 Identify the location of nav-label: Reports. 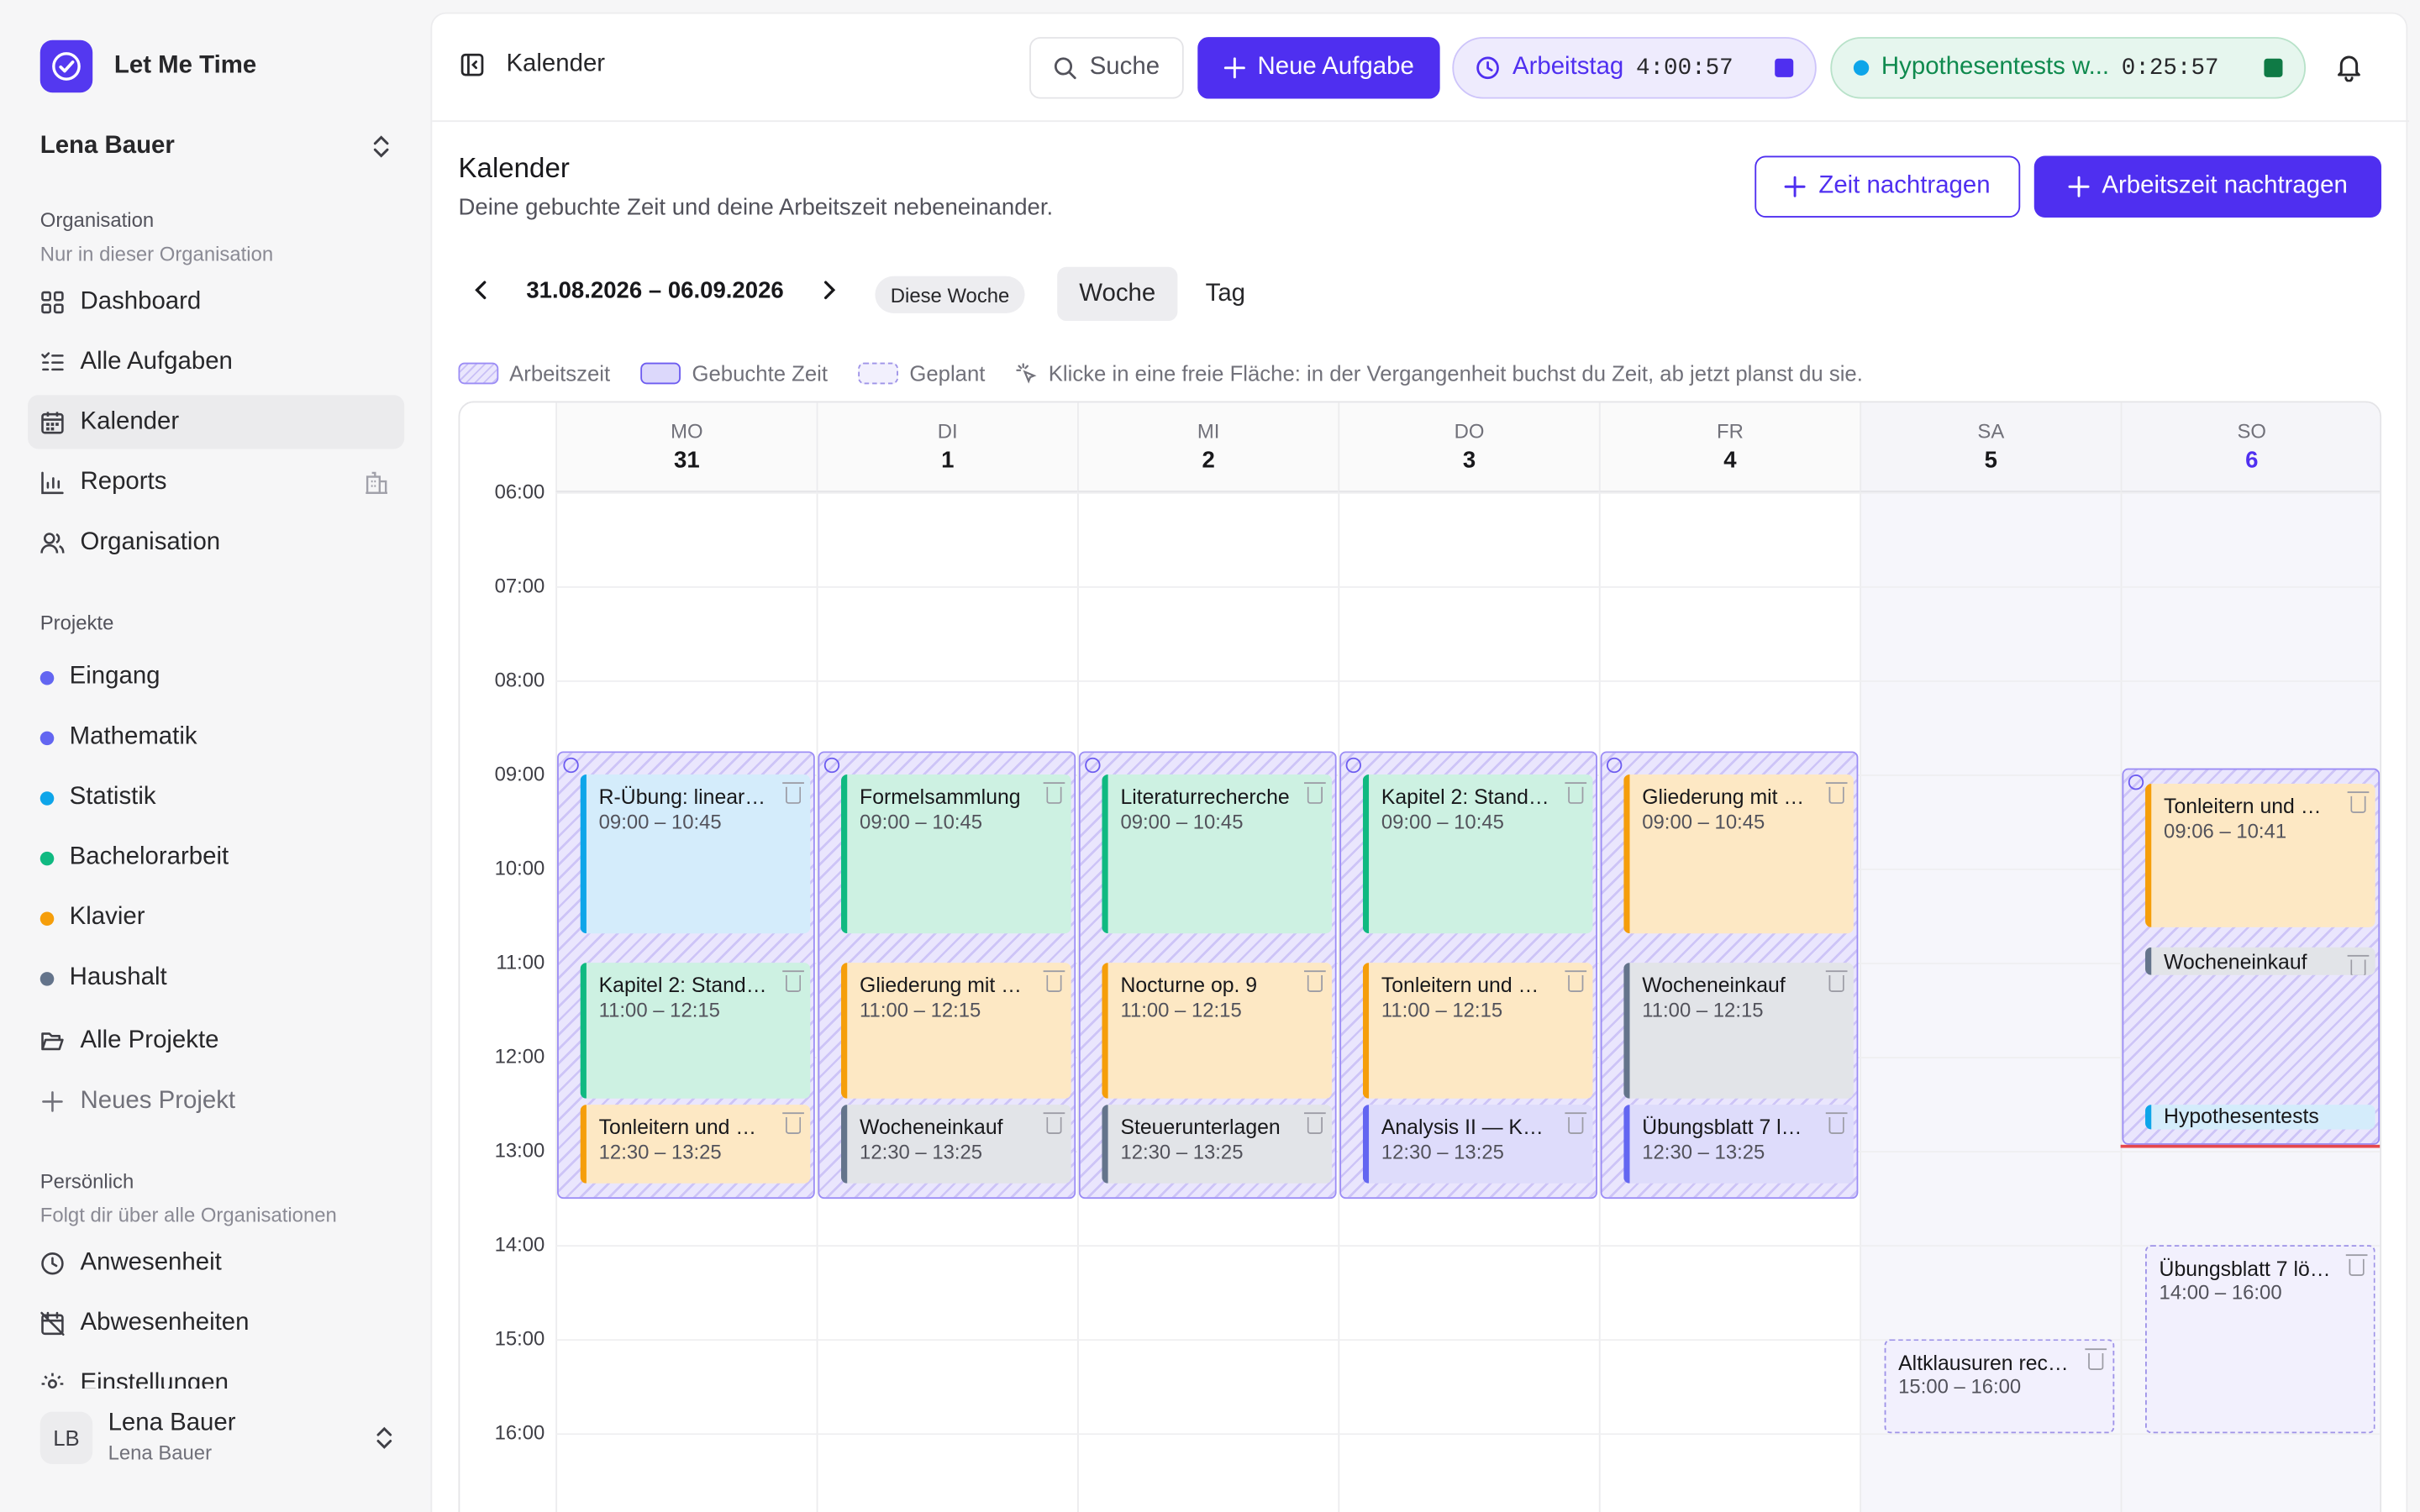
(124, 481).